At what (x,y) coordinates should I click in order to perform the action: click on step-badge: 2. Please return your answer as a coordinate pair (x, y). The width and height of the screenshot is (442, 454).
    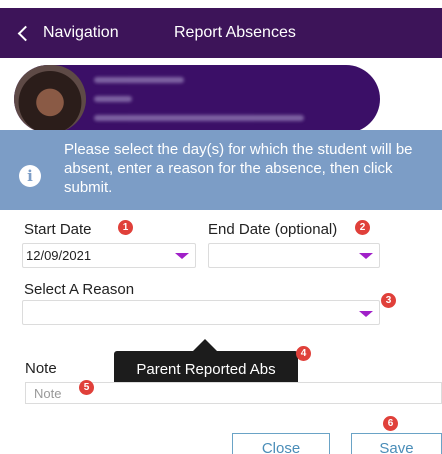
    Looking at the image, I should click on (362, 227).